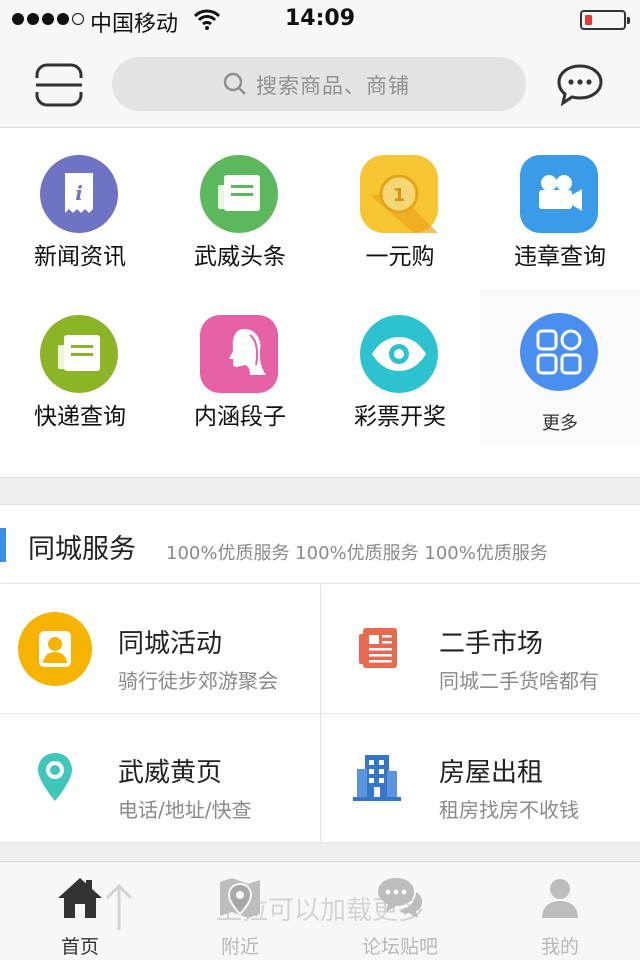 The width and height of the screenshot is (640, 960). Describe the element at coordinates (491, 773) in the screenshot. I see `service-title: 房屋出租` at that location.